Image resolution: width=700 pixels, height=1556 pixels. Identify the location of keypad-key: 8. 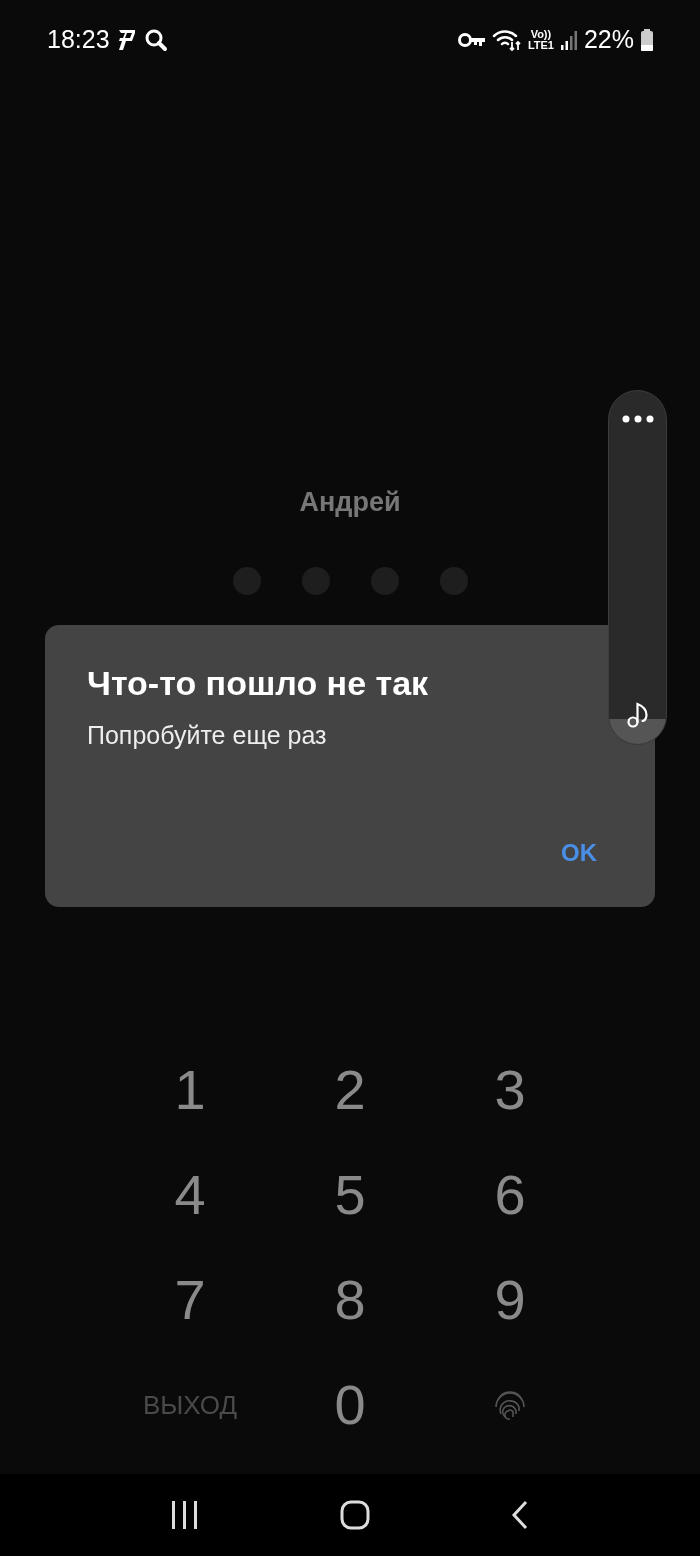
(350, 1299).